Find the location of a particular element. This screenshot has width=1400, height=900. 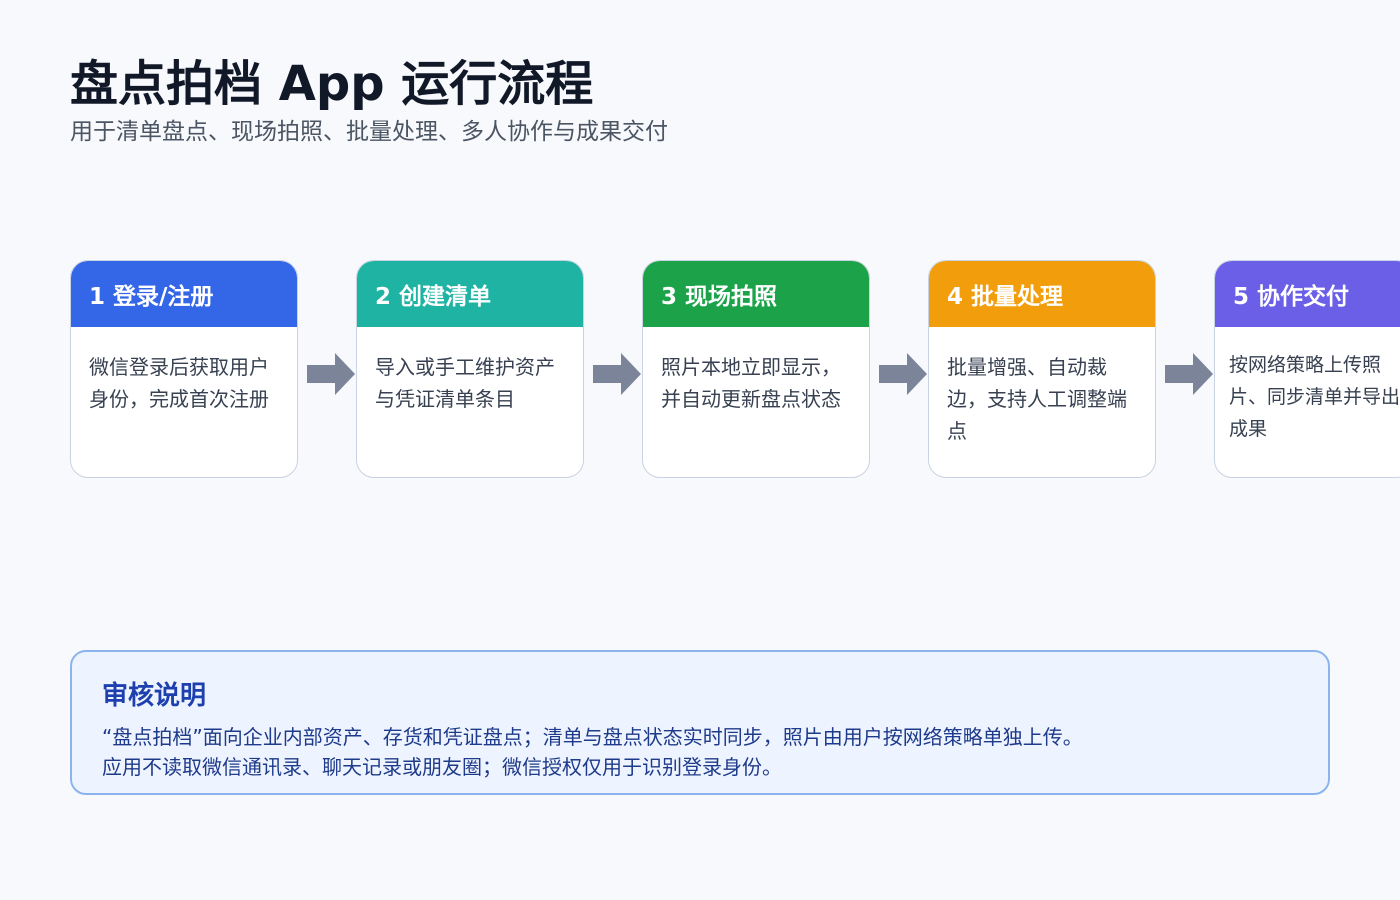

step-header-photo: 3 现场拍照 is located at coordinates (756, 294).